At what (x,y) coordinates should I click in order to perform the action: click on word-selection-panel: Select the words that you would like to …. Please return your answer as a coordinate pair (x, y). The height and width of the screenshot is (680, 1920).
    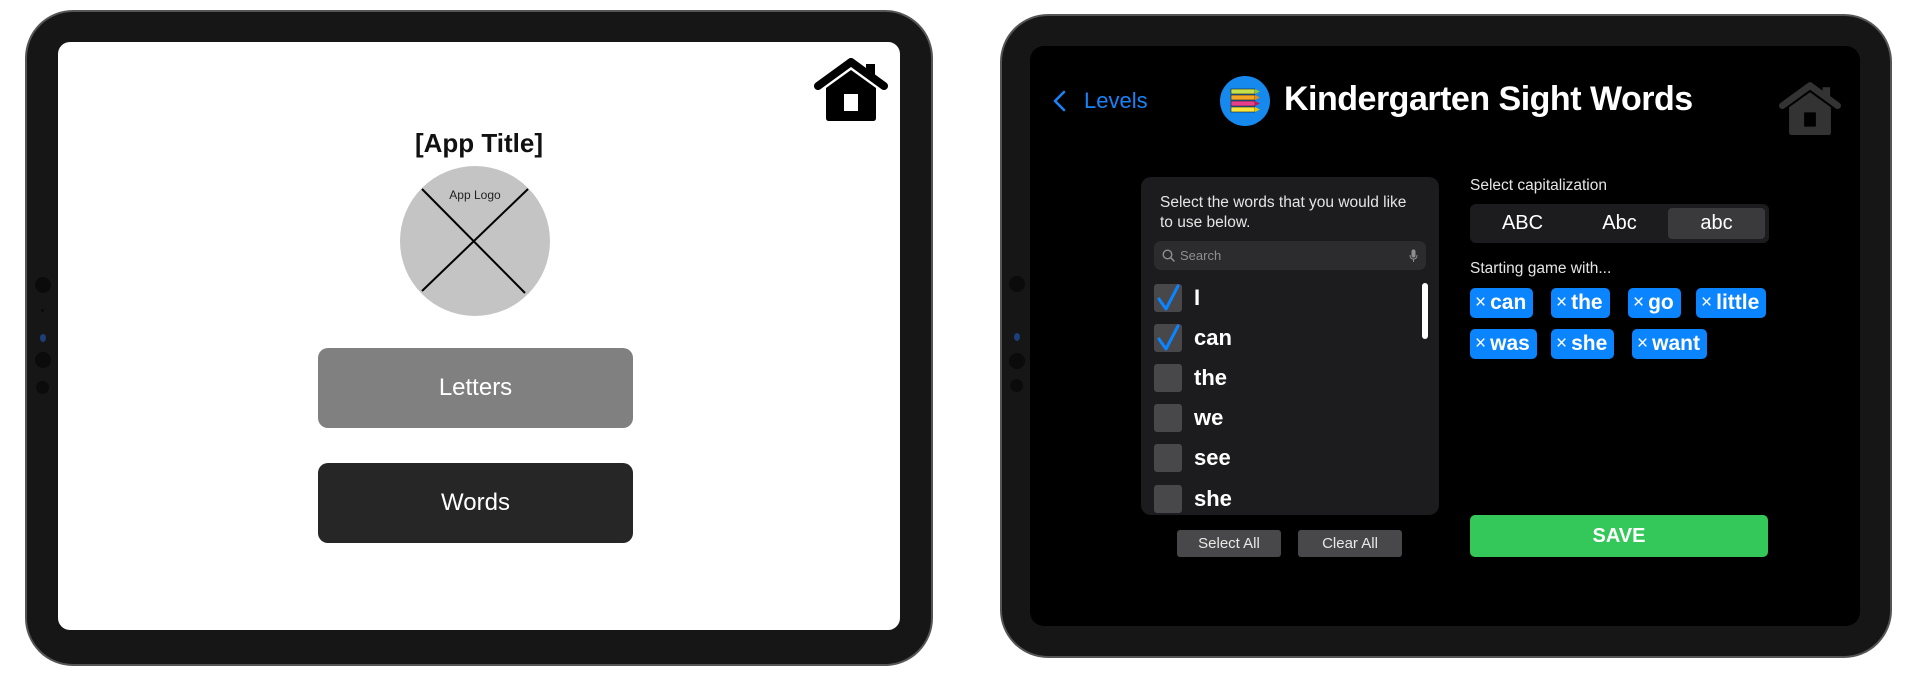
    Looking at the image, I should click on (1290, 346).